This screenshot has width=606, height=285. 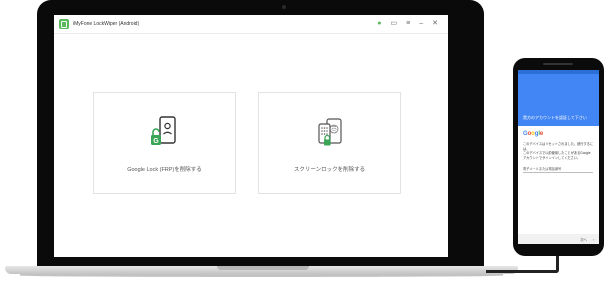 I want to click on chevron-right-icon: ›, so click(x=593, y=240).